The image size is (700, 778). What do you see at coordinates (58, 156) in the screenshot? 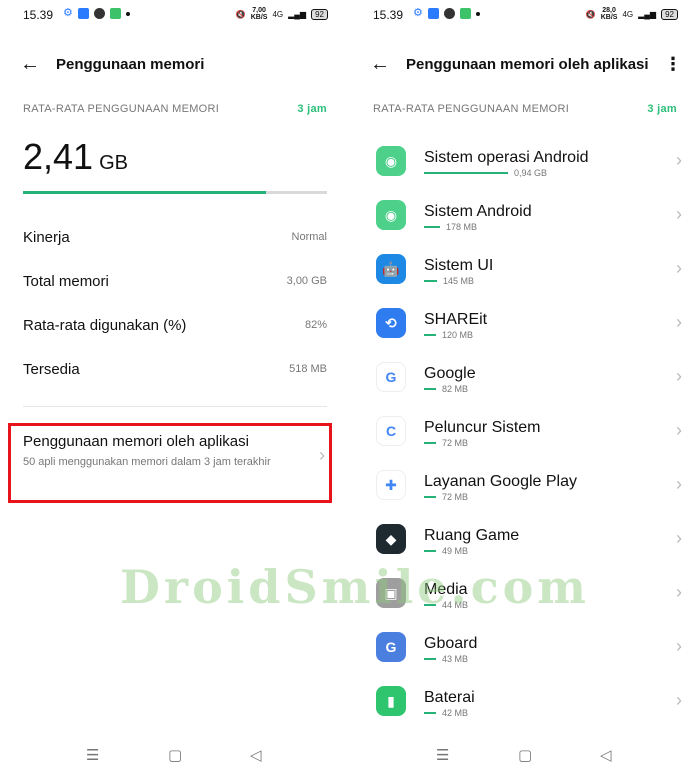
I see `memory-value: 2,41` at bounding box center [58, 156].